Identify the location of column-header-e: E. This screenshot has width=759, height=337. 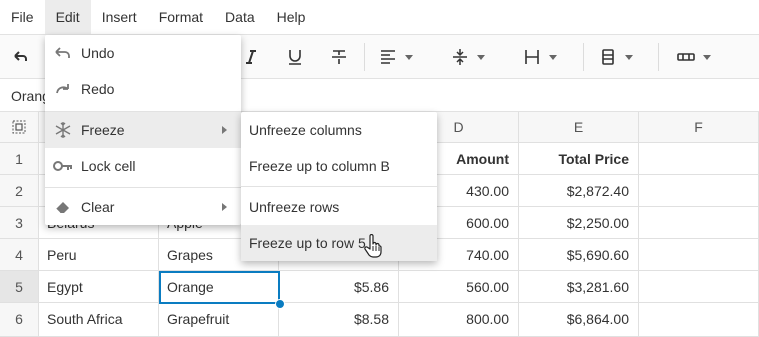
(579, 127).